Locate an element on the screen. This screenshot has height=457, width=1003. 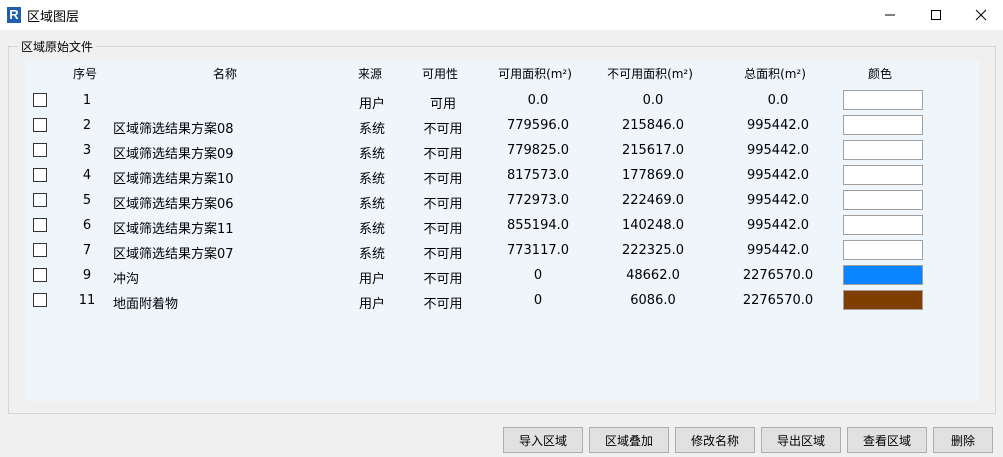
import-region-button: 导入区域 is located at coordinates (543, 440).